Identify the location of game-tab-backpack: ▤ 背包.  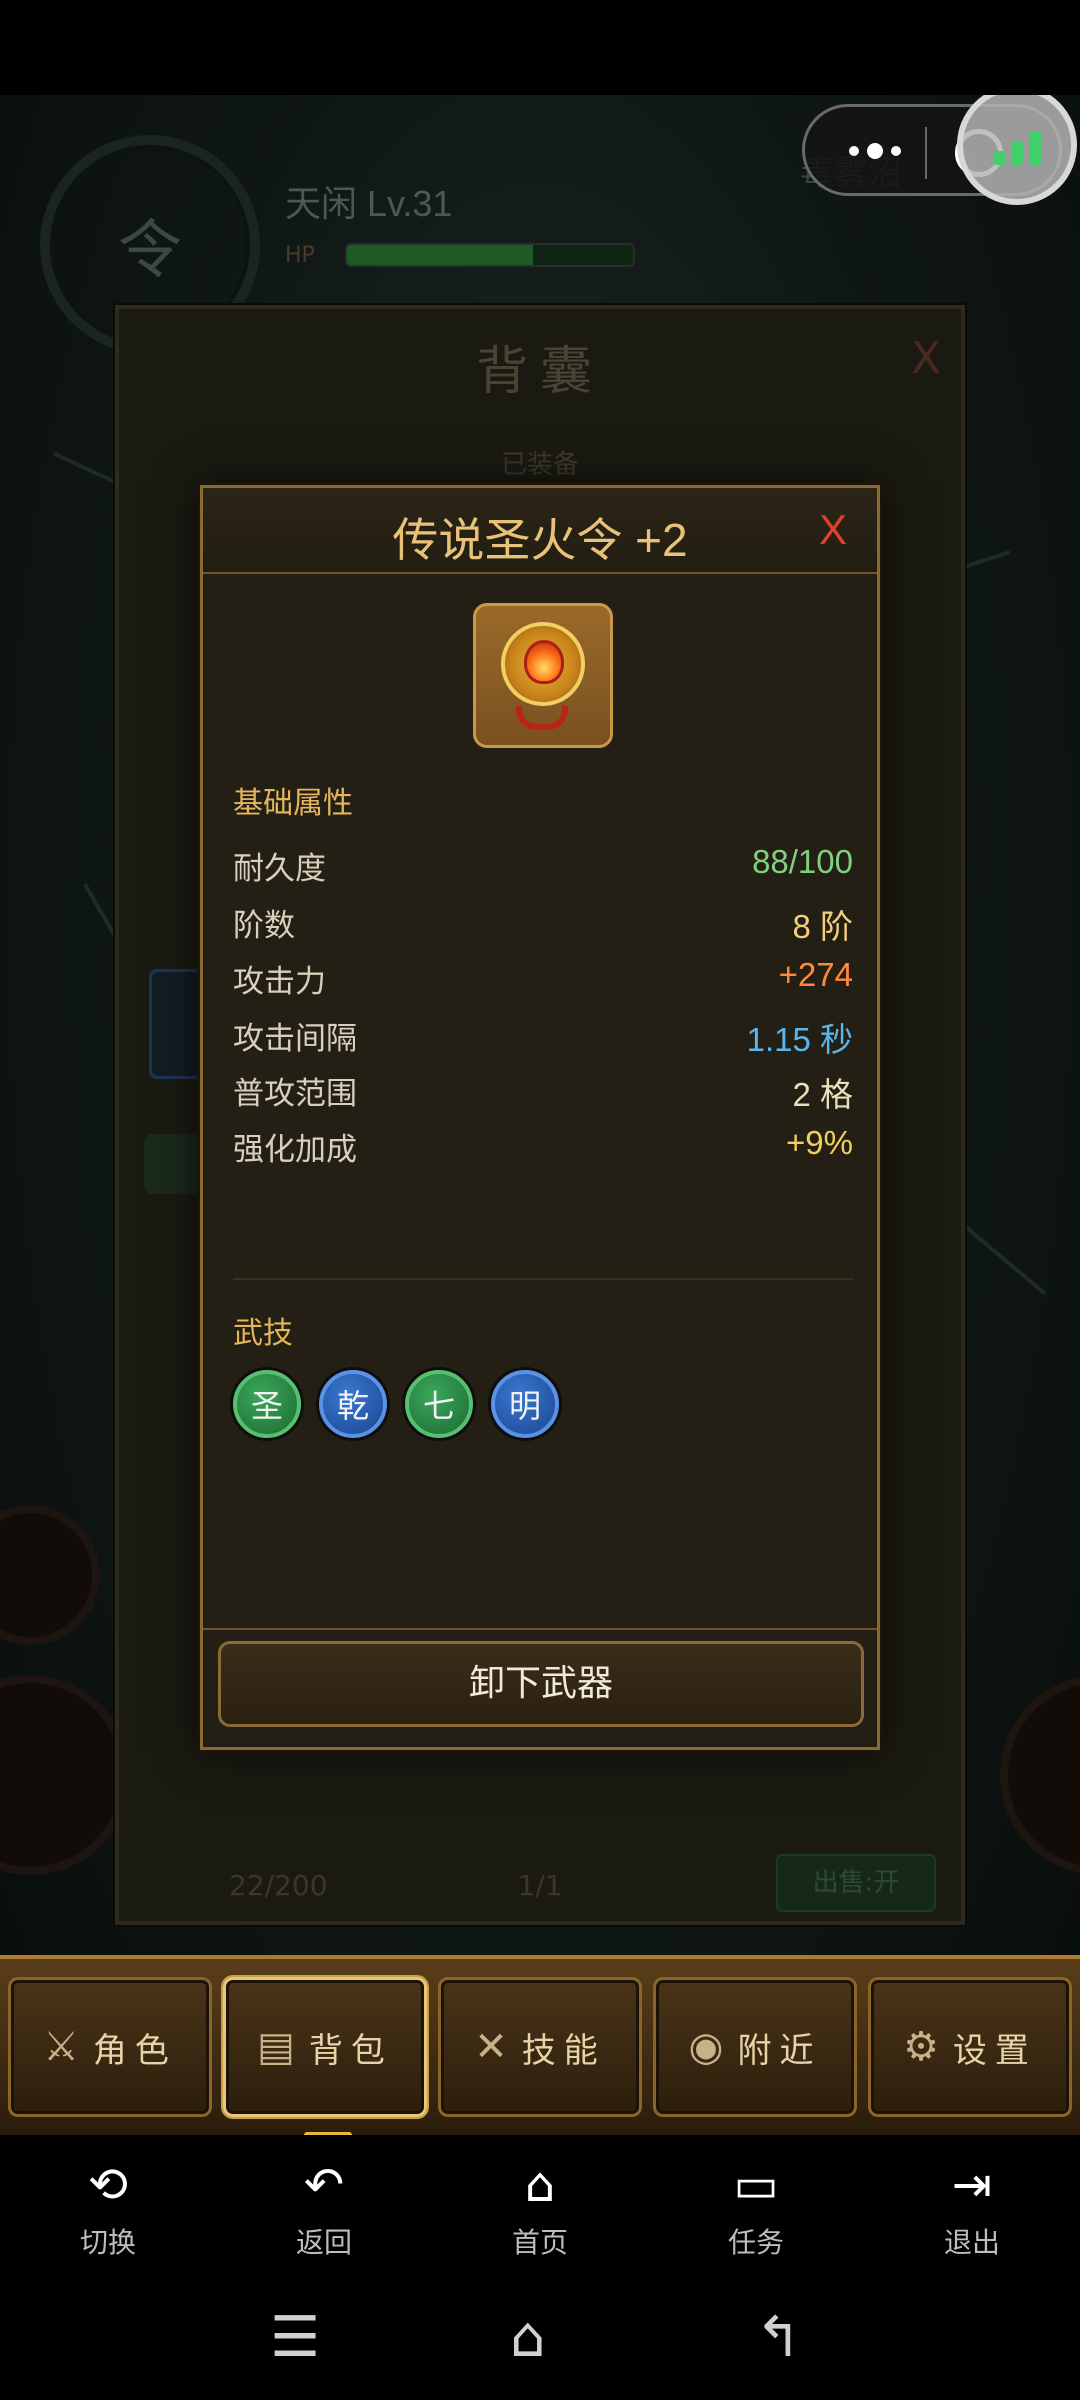
(325, 2057).